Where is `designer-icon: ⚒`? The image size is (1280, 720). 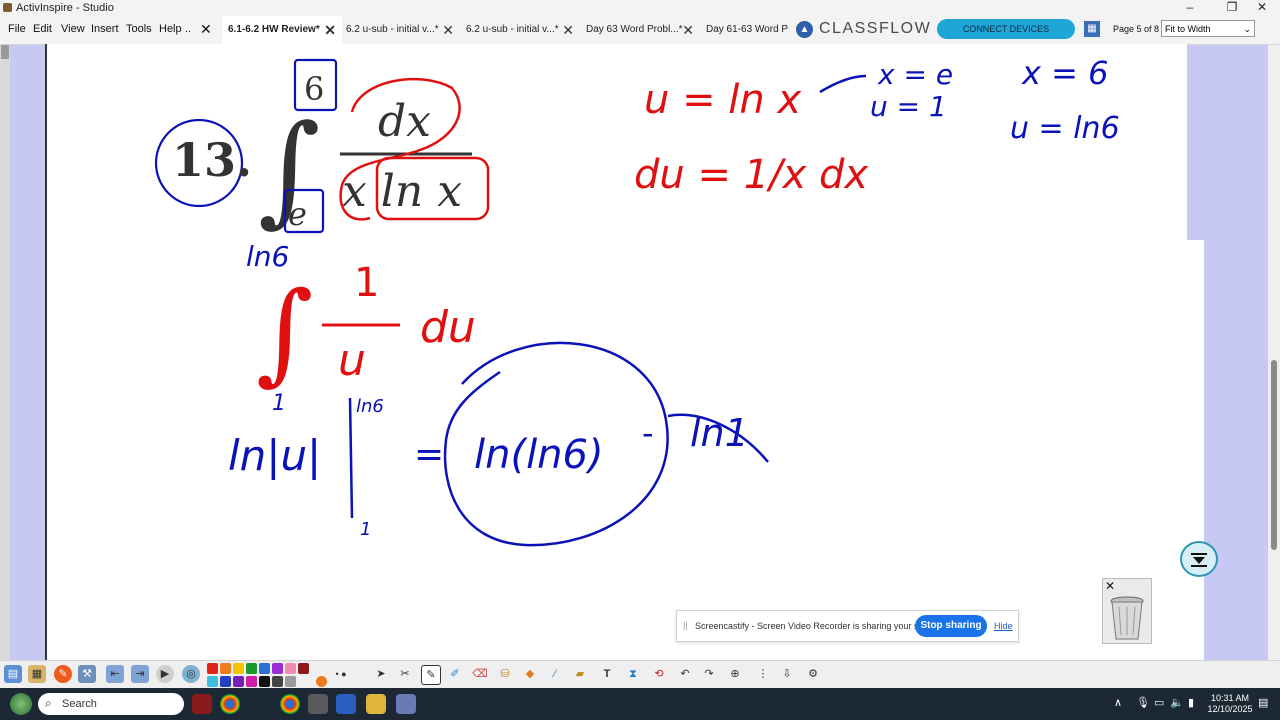 designer-icon: ⚒ is located at coordinates (87, 674).